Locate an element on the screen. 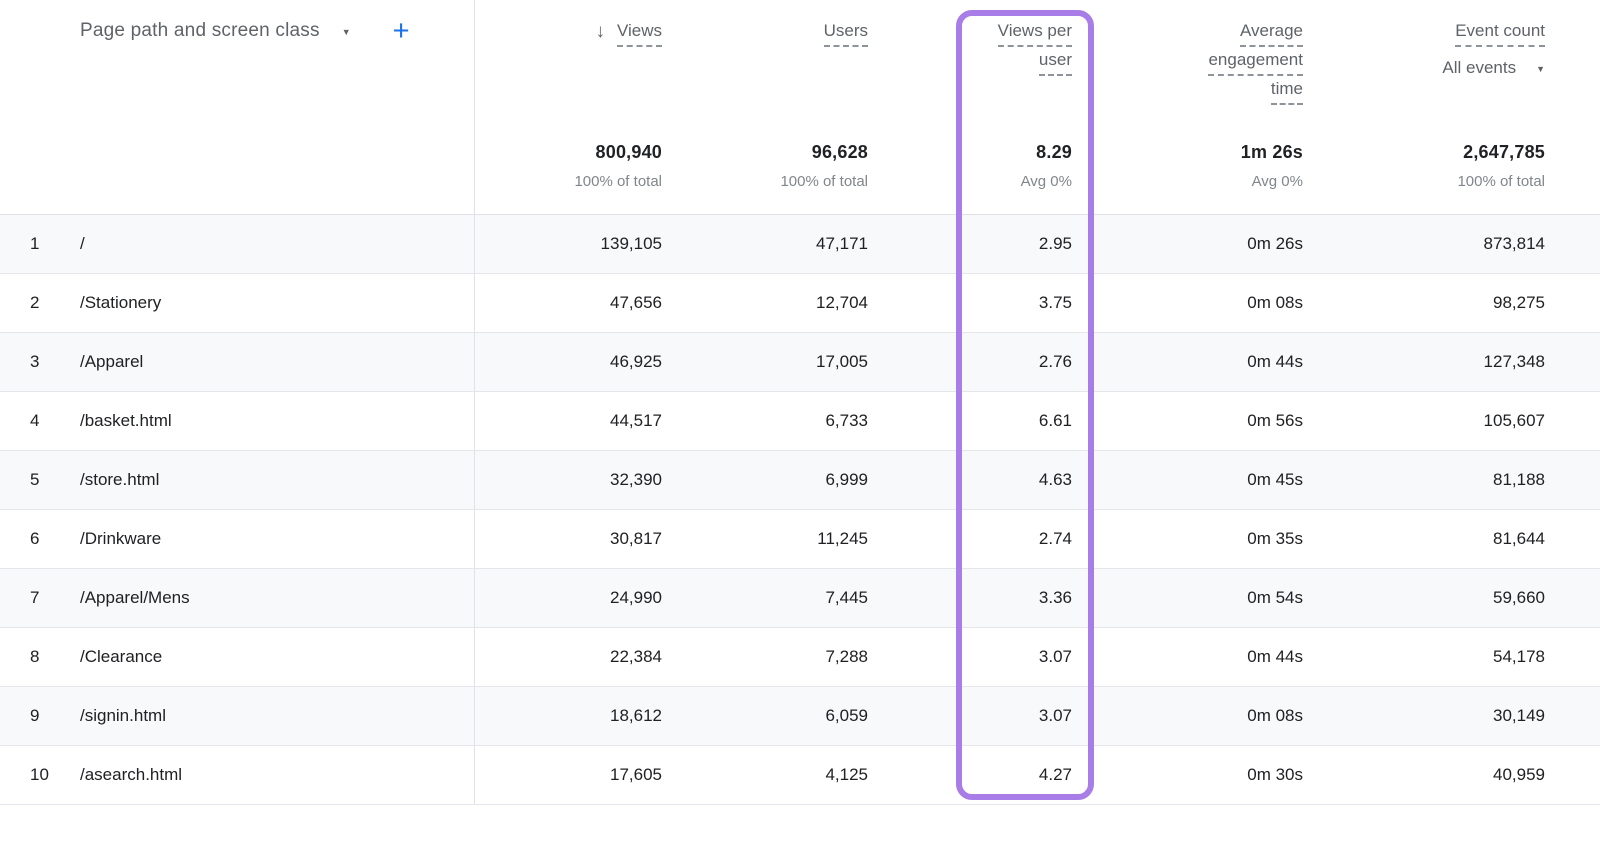 Image resolution: width=1600 pixels, height=841 pixels. sort-by-avg-engagement-time: Average is located at coordinates (1271, 34).